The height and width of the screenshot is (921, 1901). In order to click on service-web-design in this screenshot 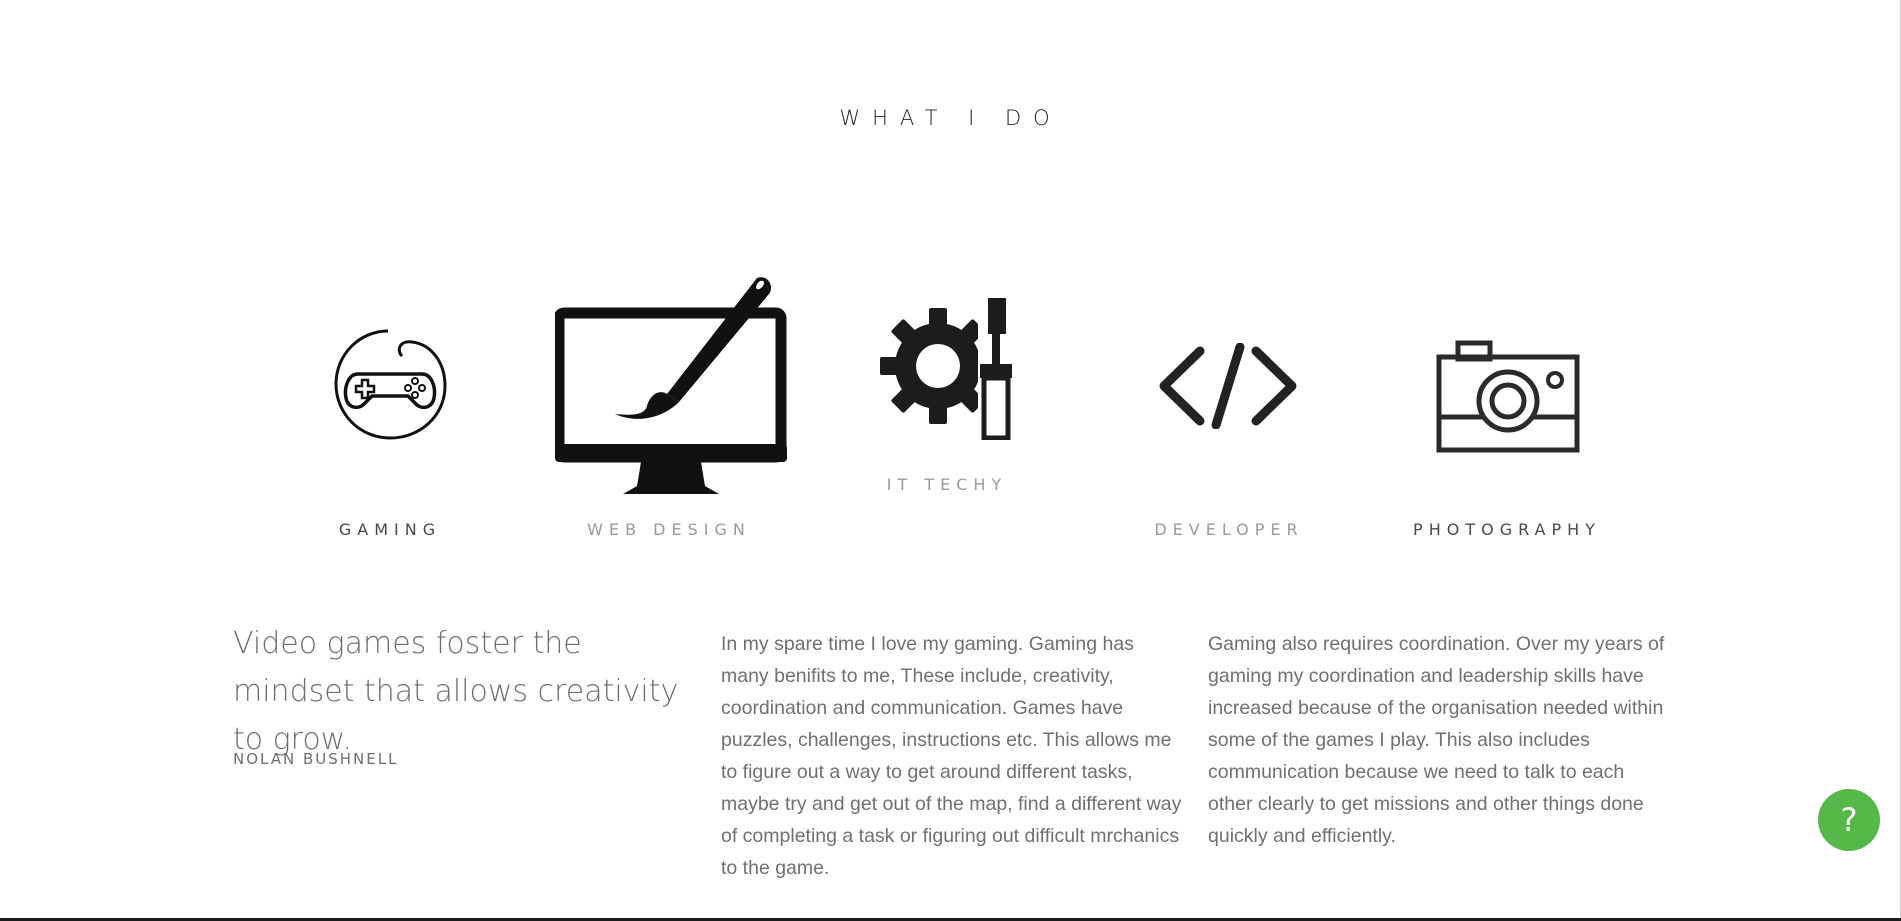, I will do `click(671, 386)`.